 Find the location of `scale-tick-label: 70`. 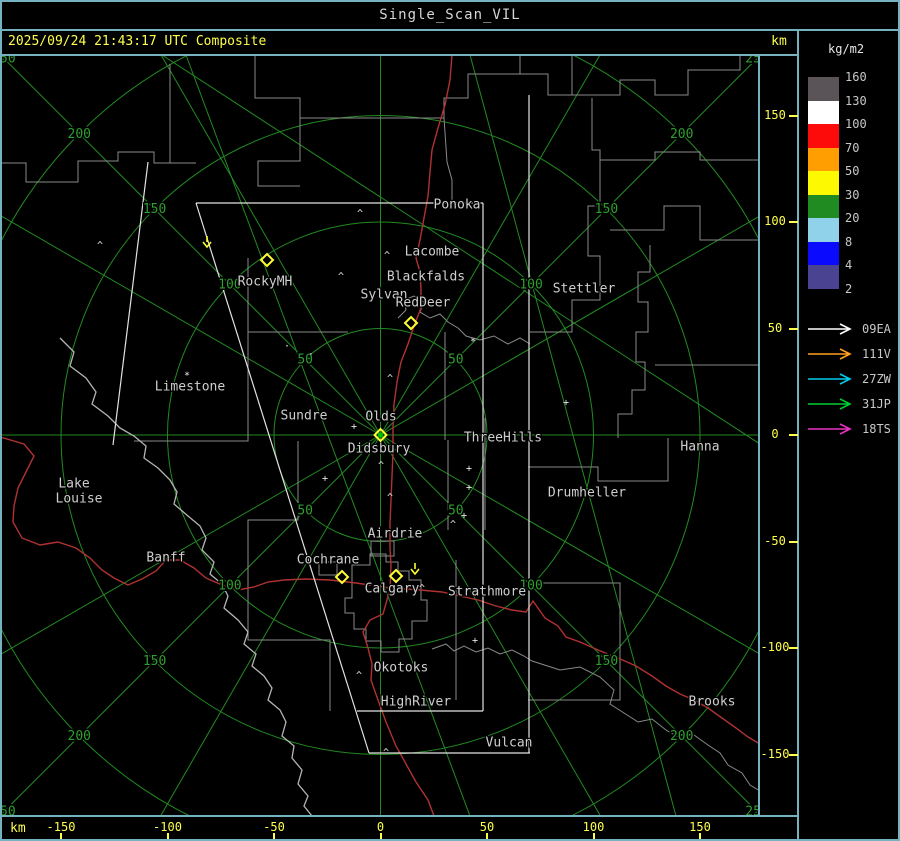

scale-tick-label: 70 is located at coordinates (852, 147).